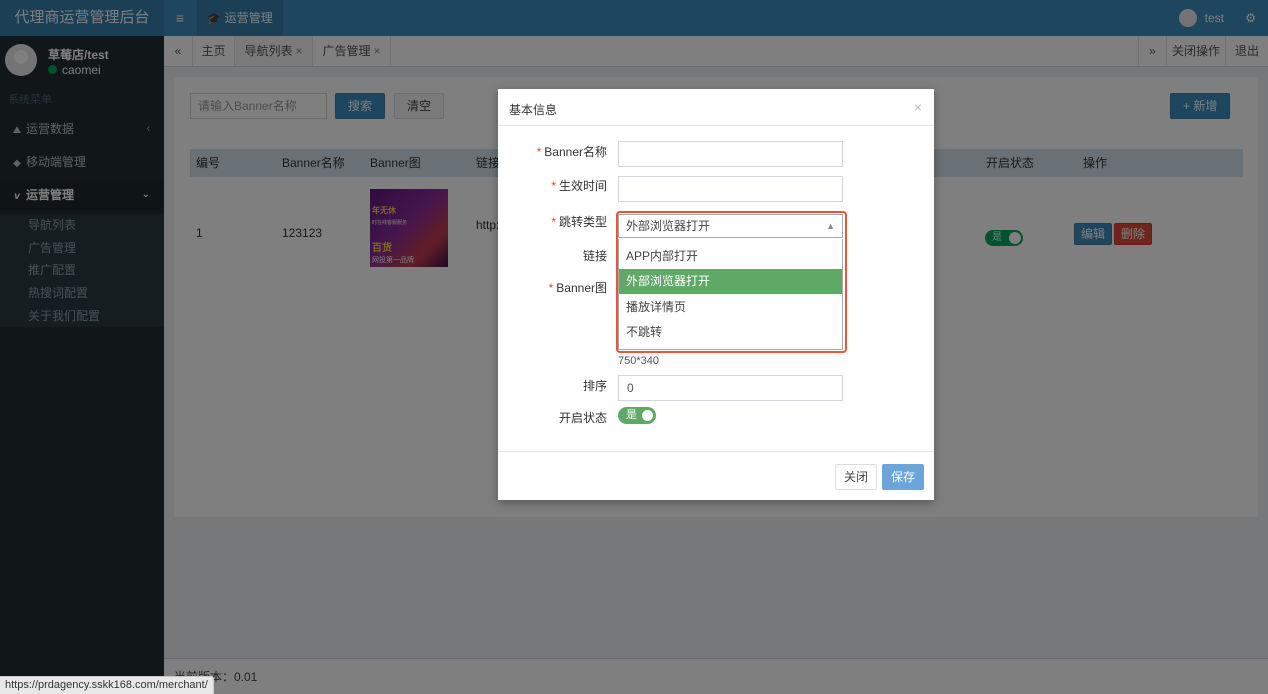 This screenshot has height=694, width=1268. What do you see at coordinates (579, 222) in the screenshot?
I see `jump-type-label: * 跳转类型` at bounding box center [579, 222].